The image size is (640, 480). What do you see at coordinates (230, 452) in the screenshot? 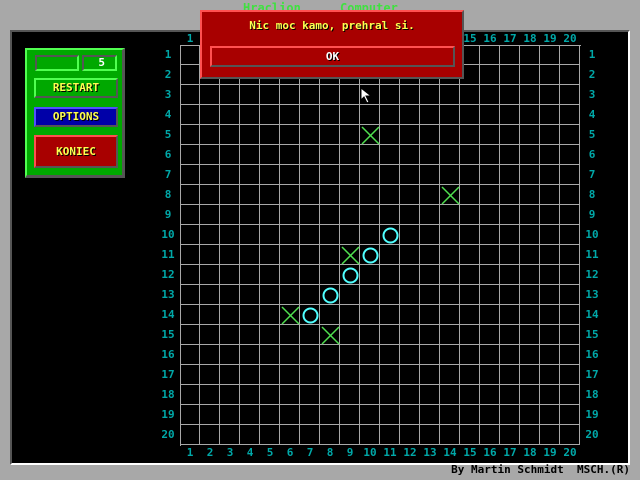
I see `column-label-bottom: 3` at bounding box center [230, 452].